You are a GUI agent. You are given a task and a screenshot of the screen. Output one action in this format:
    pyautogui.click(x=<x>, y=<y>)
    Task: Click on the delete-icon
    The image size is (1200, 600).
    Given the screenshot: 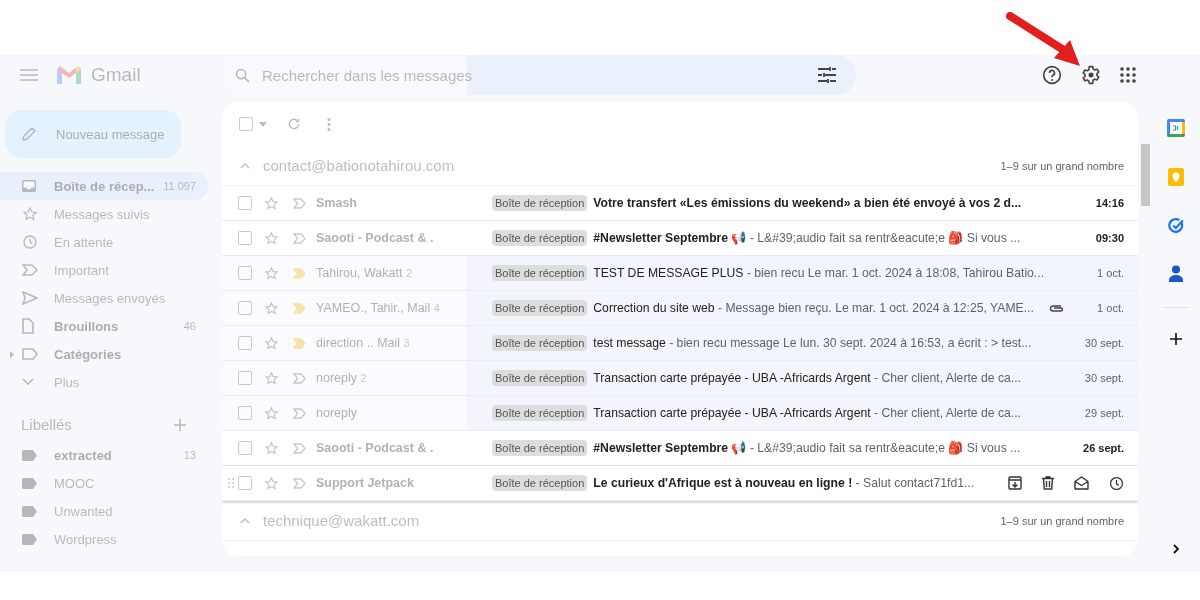 What is the action you would take?
    pyautogui.click(x=1048, y=483)
    